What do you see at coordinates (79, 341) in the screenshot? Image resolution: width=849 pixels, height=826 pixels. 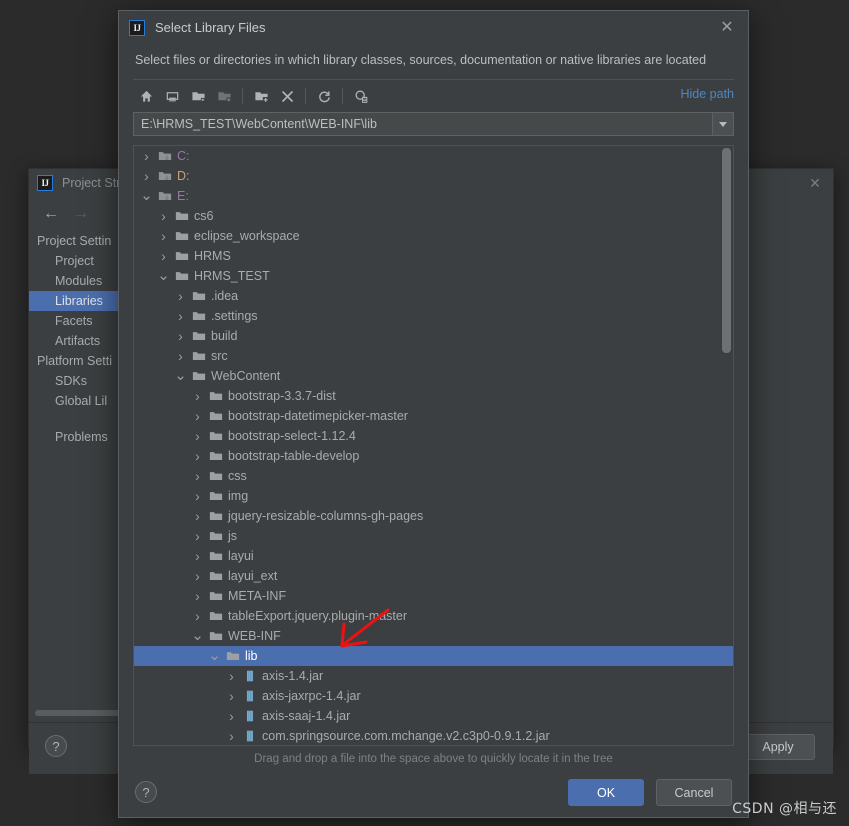 I see `sidebar-item-artifacts: Artifacts` at bounding box center [79, 341].